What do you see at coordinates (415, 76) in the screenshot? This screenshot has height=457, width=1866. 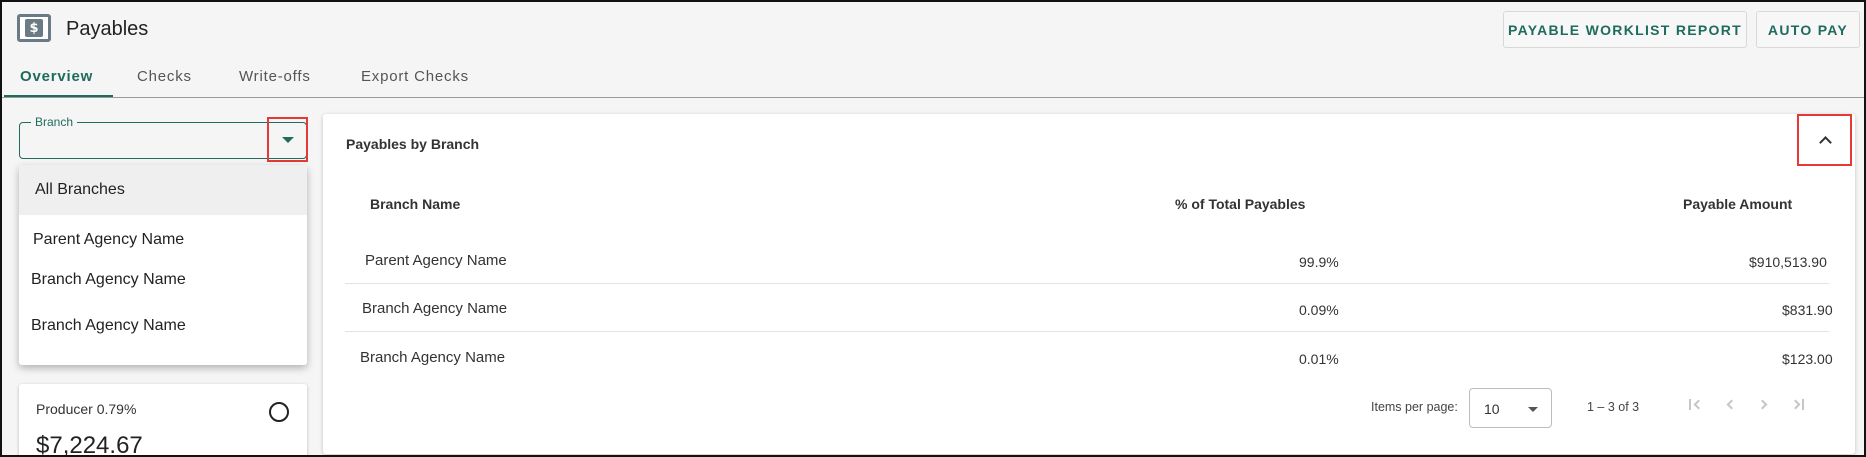 I see `tab-export-checks: Export Checks` at bounding box center [415, 76].